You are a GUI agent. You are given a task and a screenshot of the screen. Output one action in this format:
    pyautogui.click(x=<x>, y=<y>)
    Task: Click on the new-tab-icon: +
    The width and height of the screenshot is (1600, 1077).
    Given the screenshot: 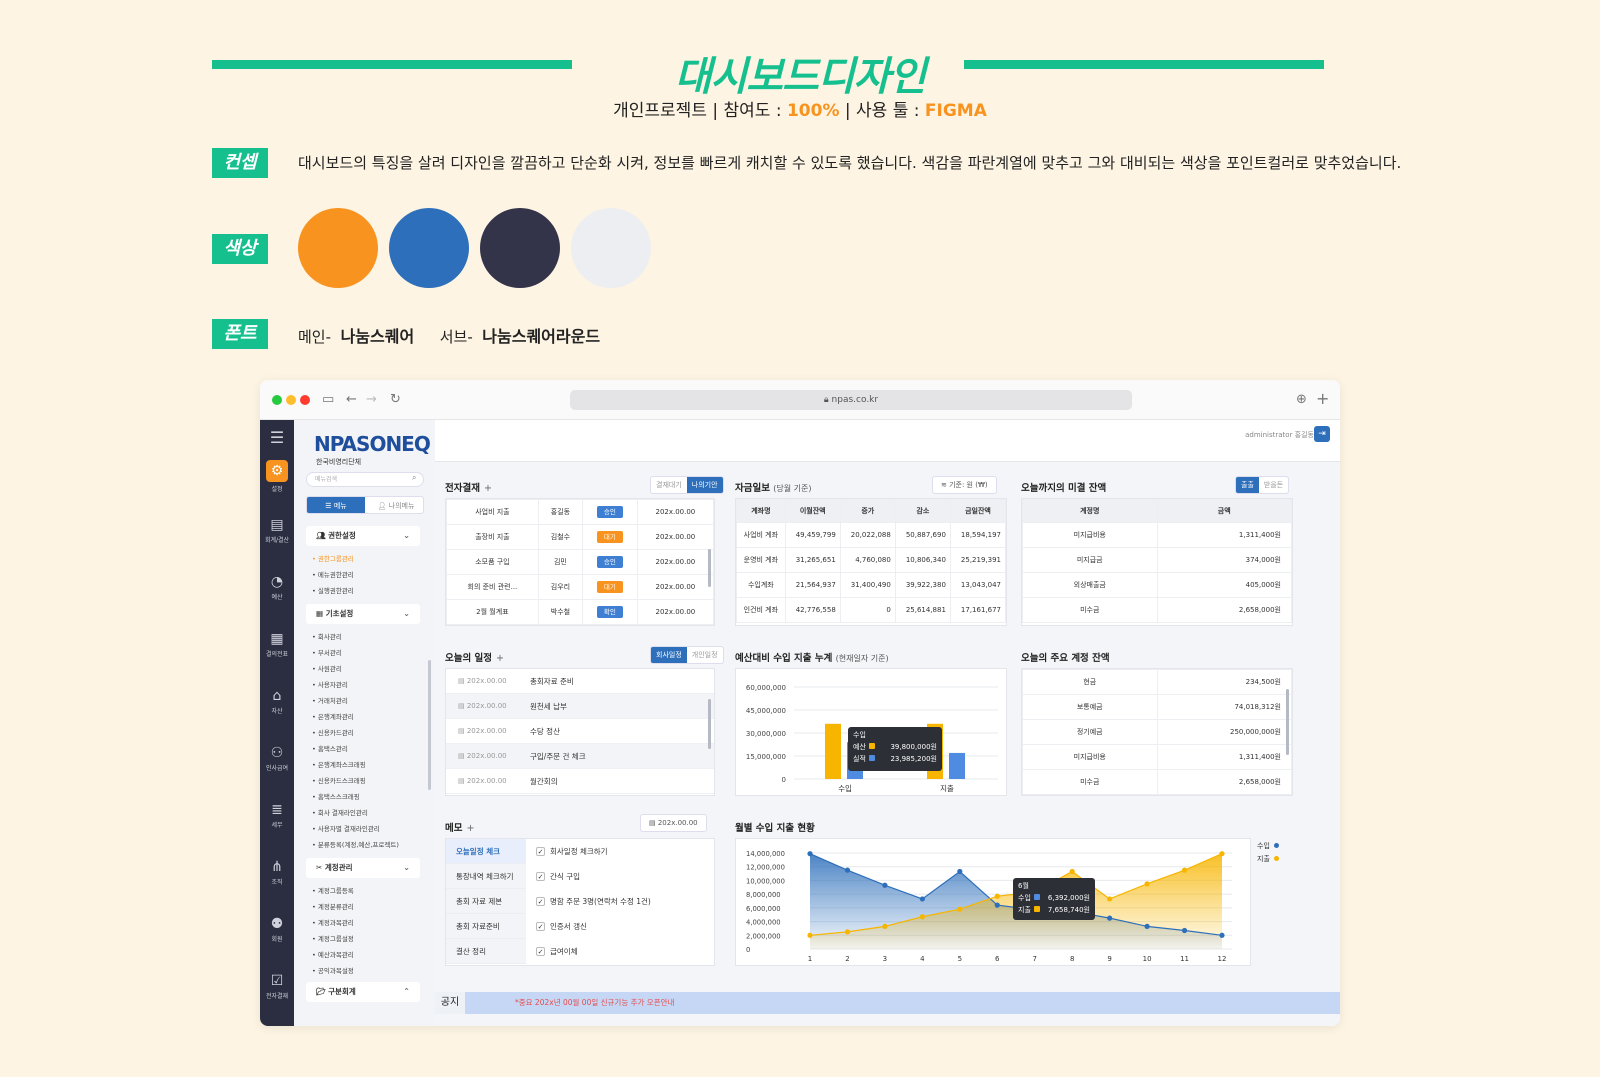 What is the action you would take?
    pyautogui.click(x=1322, y=398)
    